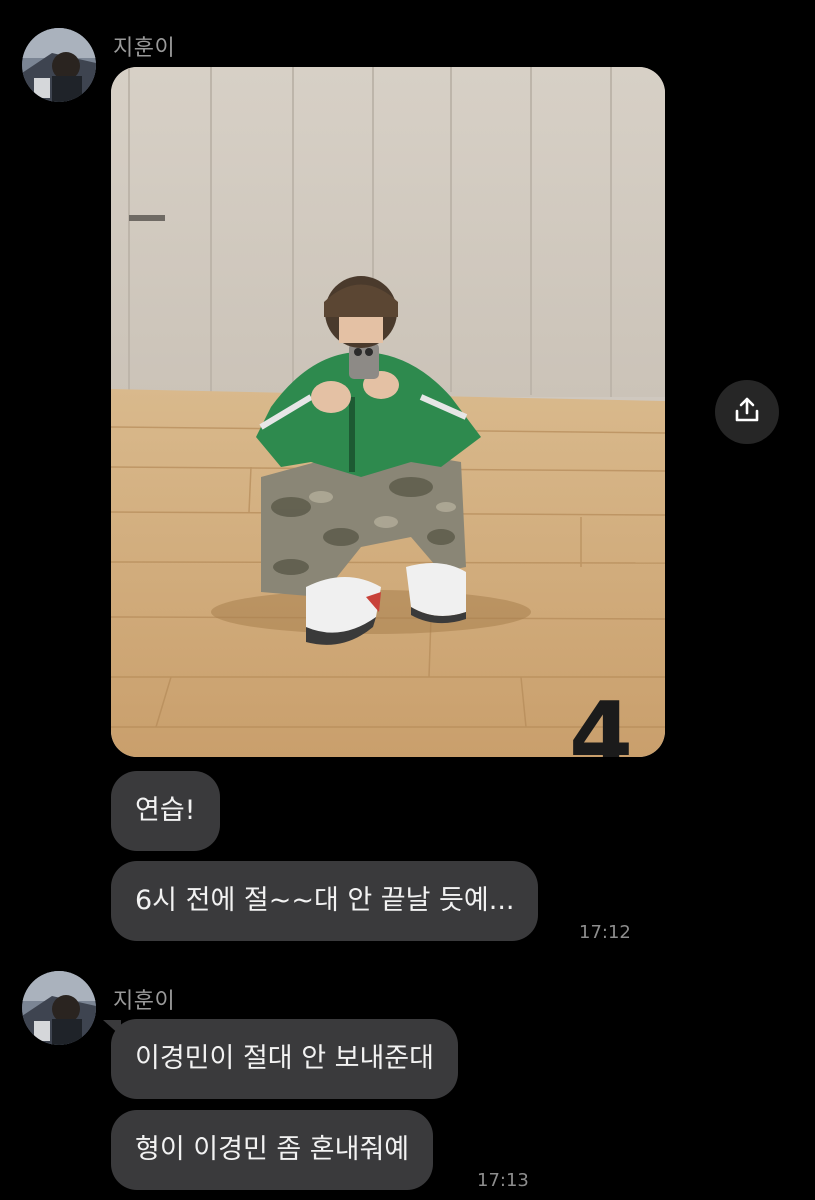  Describe the element at coordinates (165, 811) in the screenshot. I see `message-bubble: 연습!` at that location.